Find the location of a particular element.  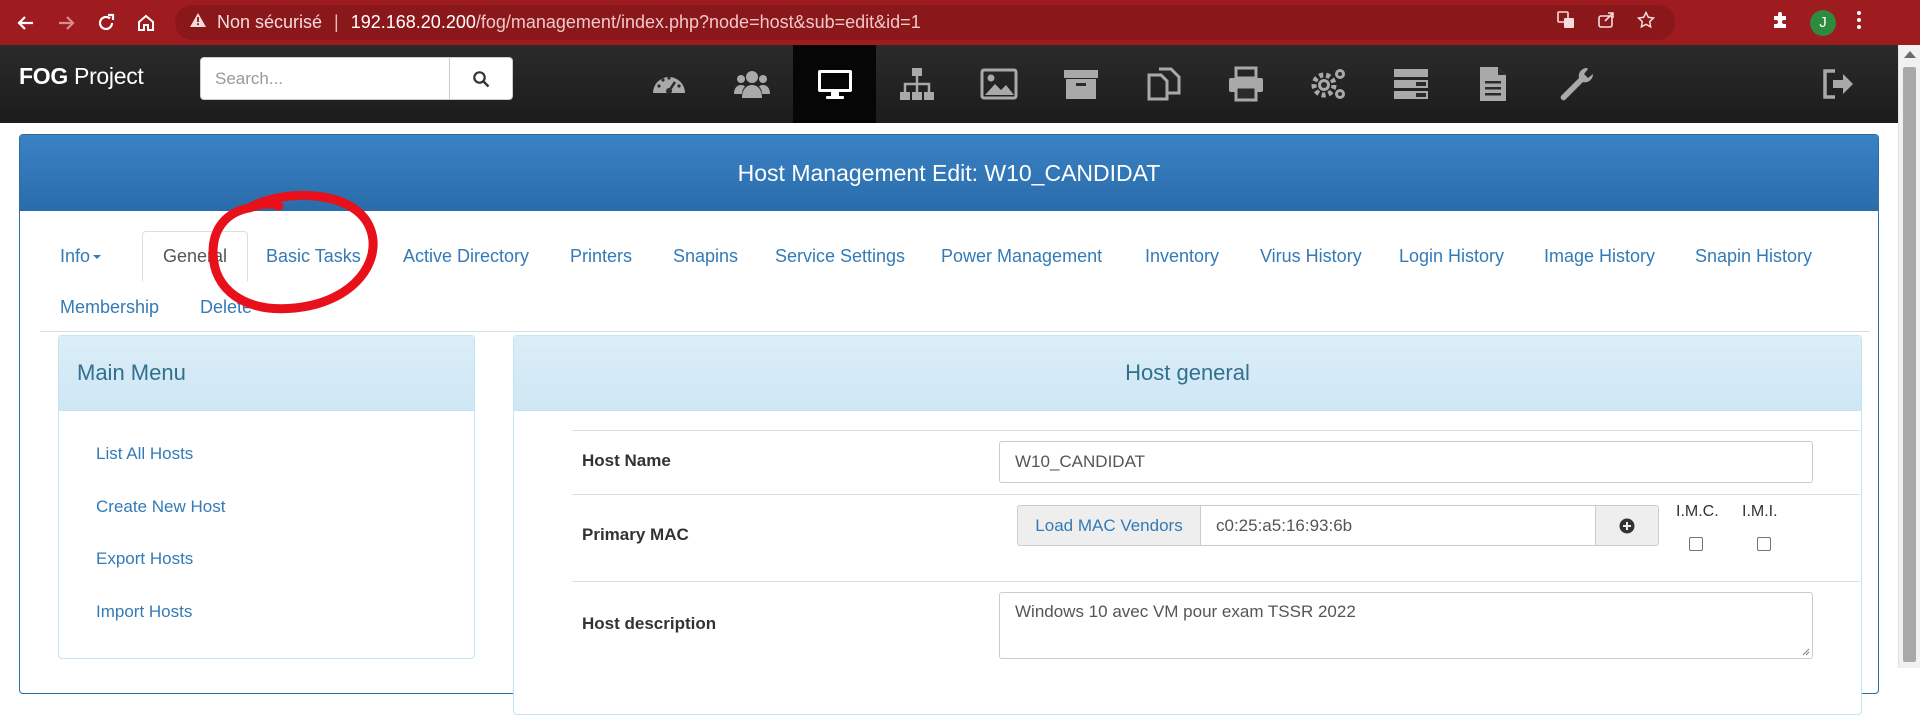

imc-checkbox is located at coordinates (1696, 544).